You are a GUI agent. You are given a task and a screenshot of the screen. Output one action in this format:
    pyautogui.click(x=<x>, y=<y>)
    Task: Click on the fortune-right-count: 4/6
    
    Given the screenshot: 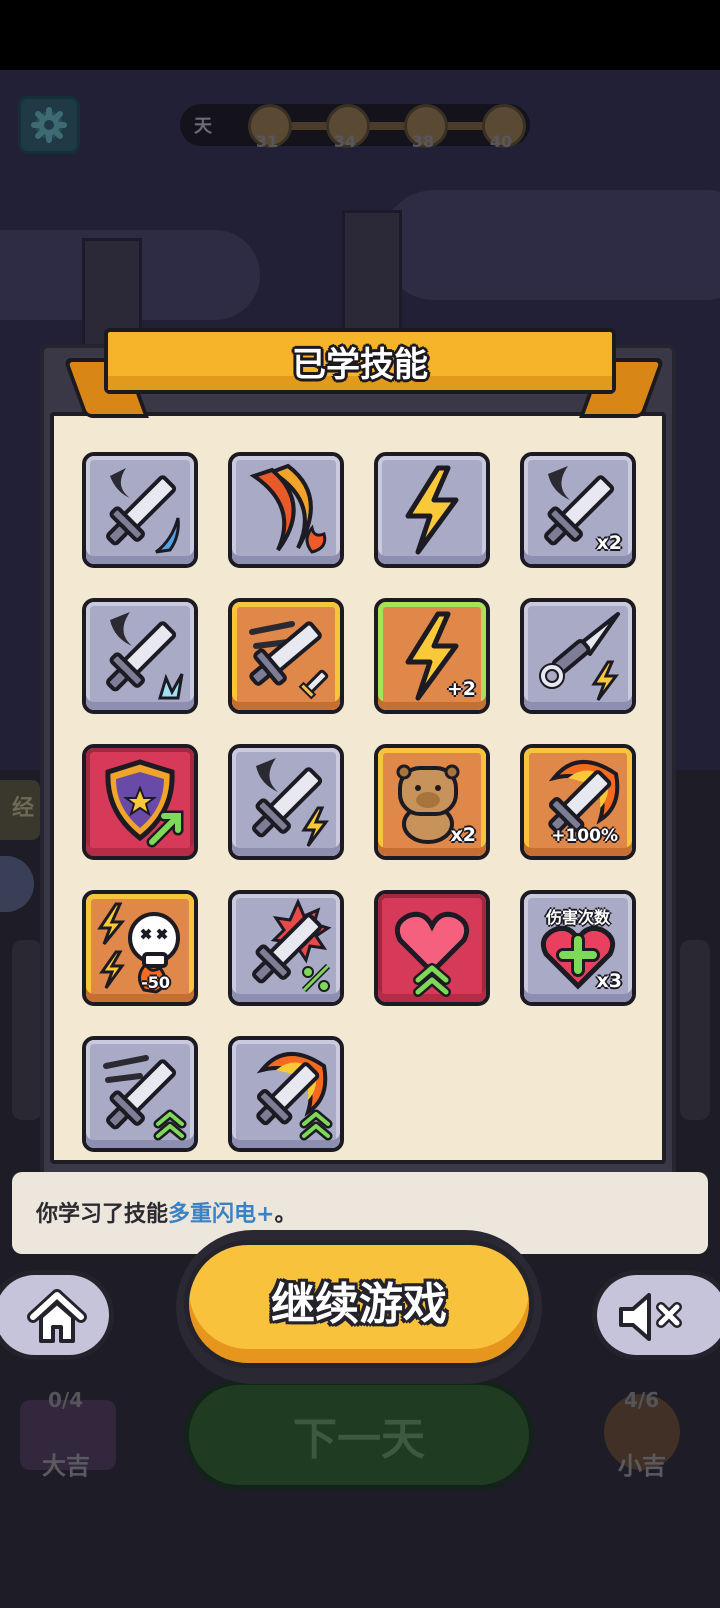 What is the action you would take?
    pyautogui.click(x=642, y=1400)
    